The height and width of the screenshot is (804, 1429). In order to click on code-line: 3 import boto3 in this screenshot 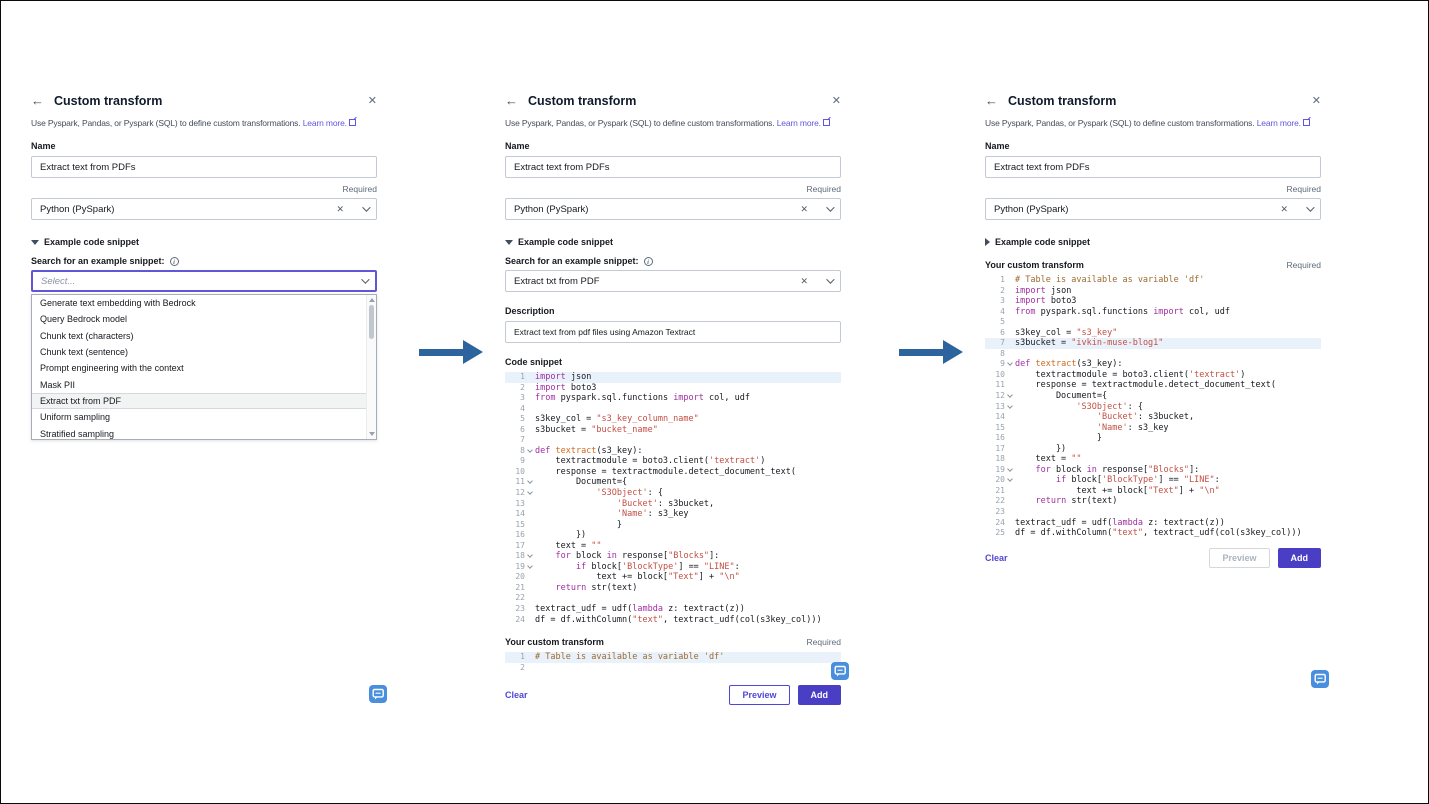, I will do `click(1153, 301)`.